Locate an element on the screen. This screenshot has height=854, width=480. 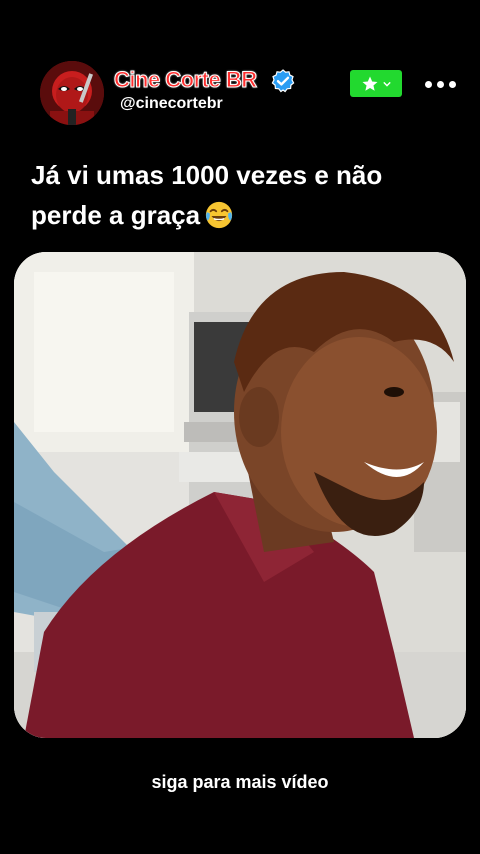
more-dots-icon is located at coordinates (440, 84).